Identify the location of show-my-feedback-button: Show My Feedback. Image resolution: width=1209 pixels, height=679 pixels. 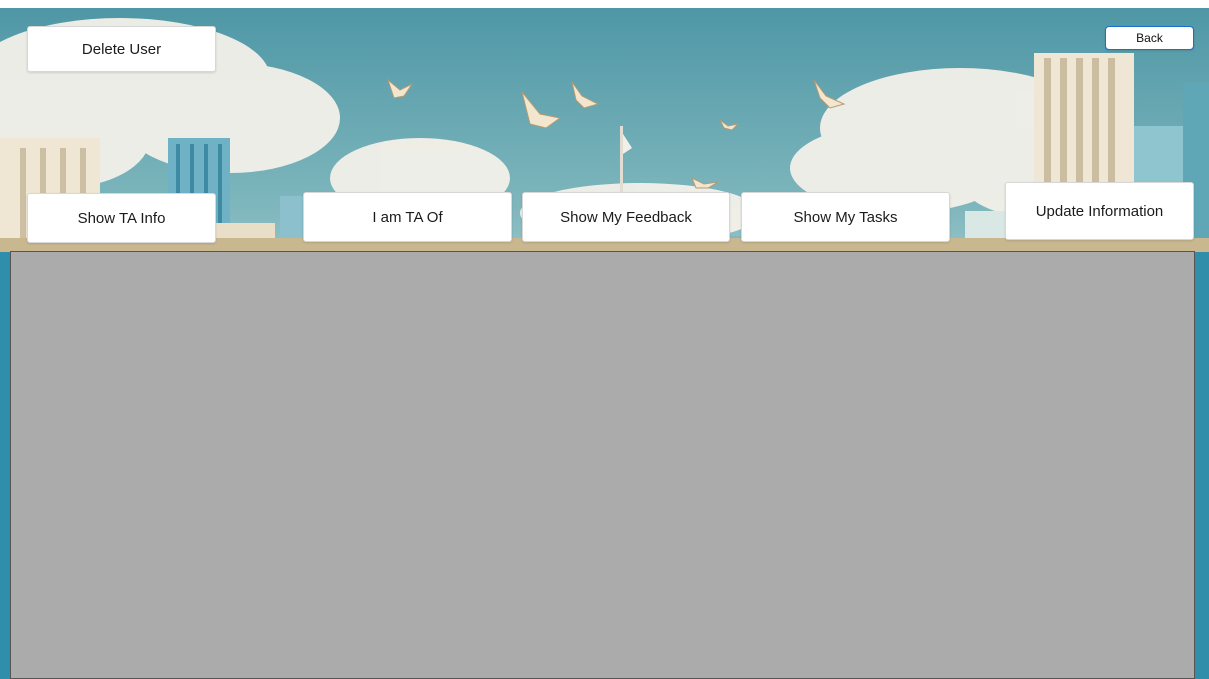
(626, 217).